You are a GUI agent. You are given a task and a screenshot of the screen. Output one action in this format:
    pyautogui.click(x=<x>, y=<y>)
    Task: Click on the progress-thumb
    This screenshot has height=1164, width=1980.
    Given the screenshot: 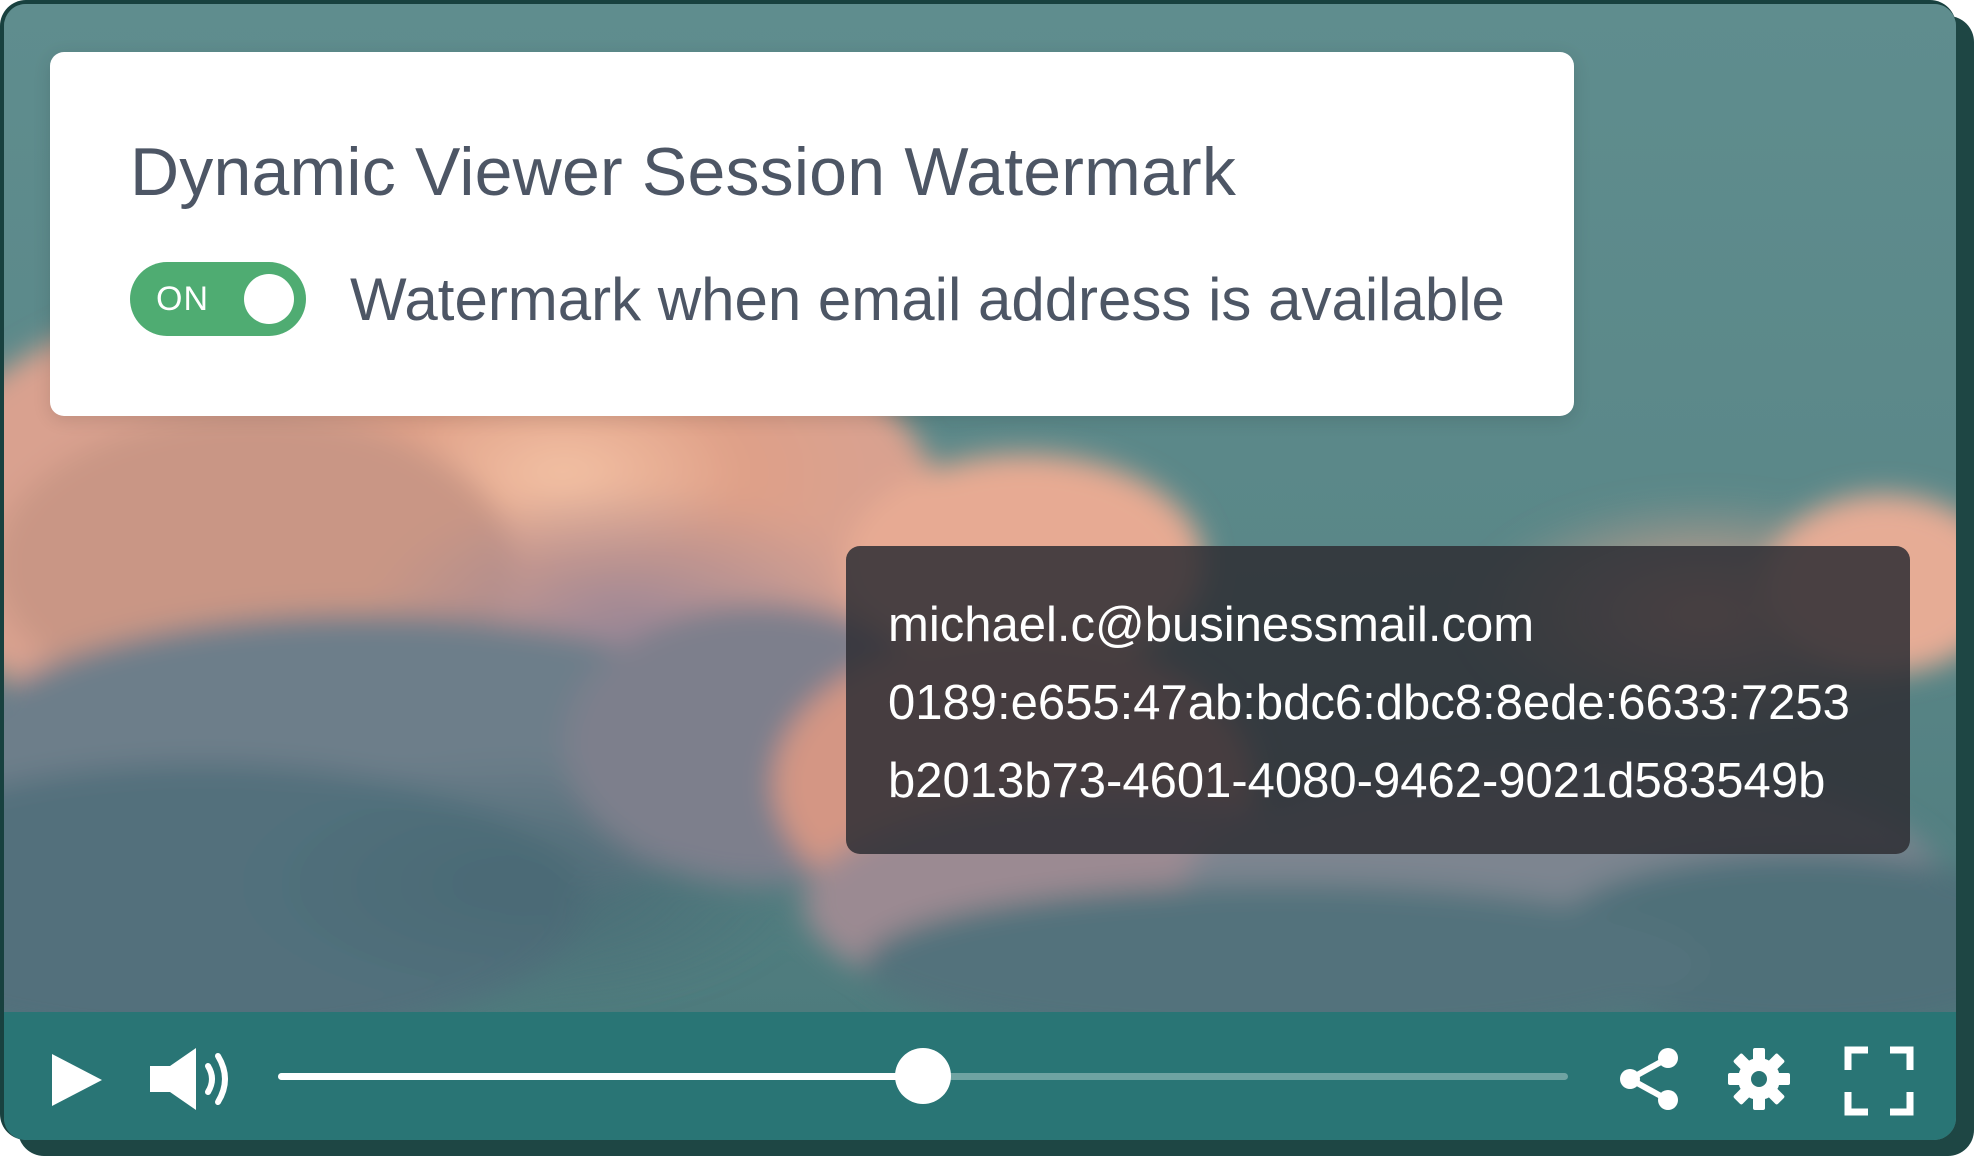 What is the action you would take?
    pyautogui.click(x=923, y=1076)
    